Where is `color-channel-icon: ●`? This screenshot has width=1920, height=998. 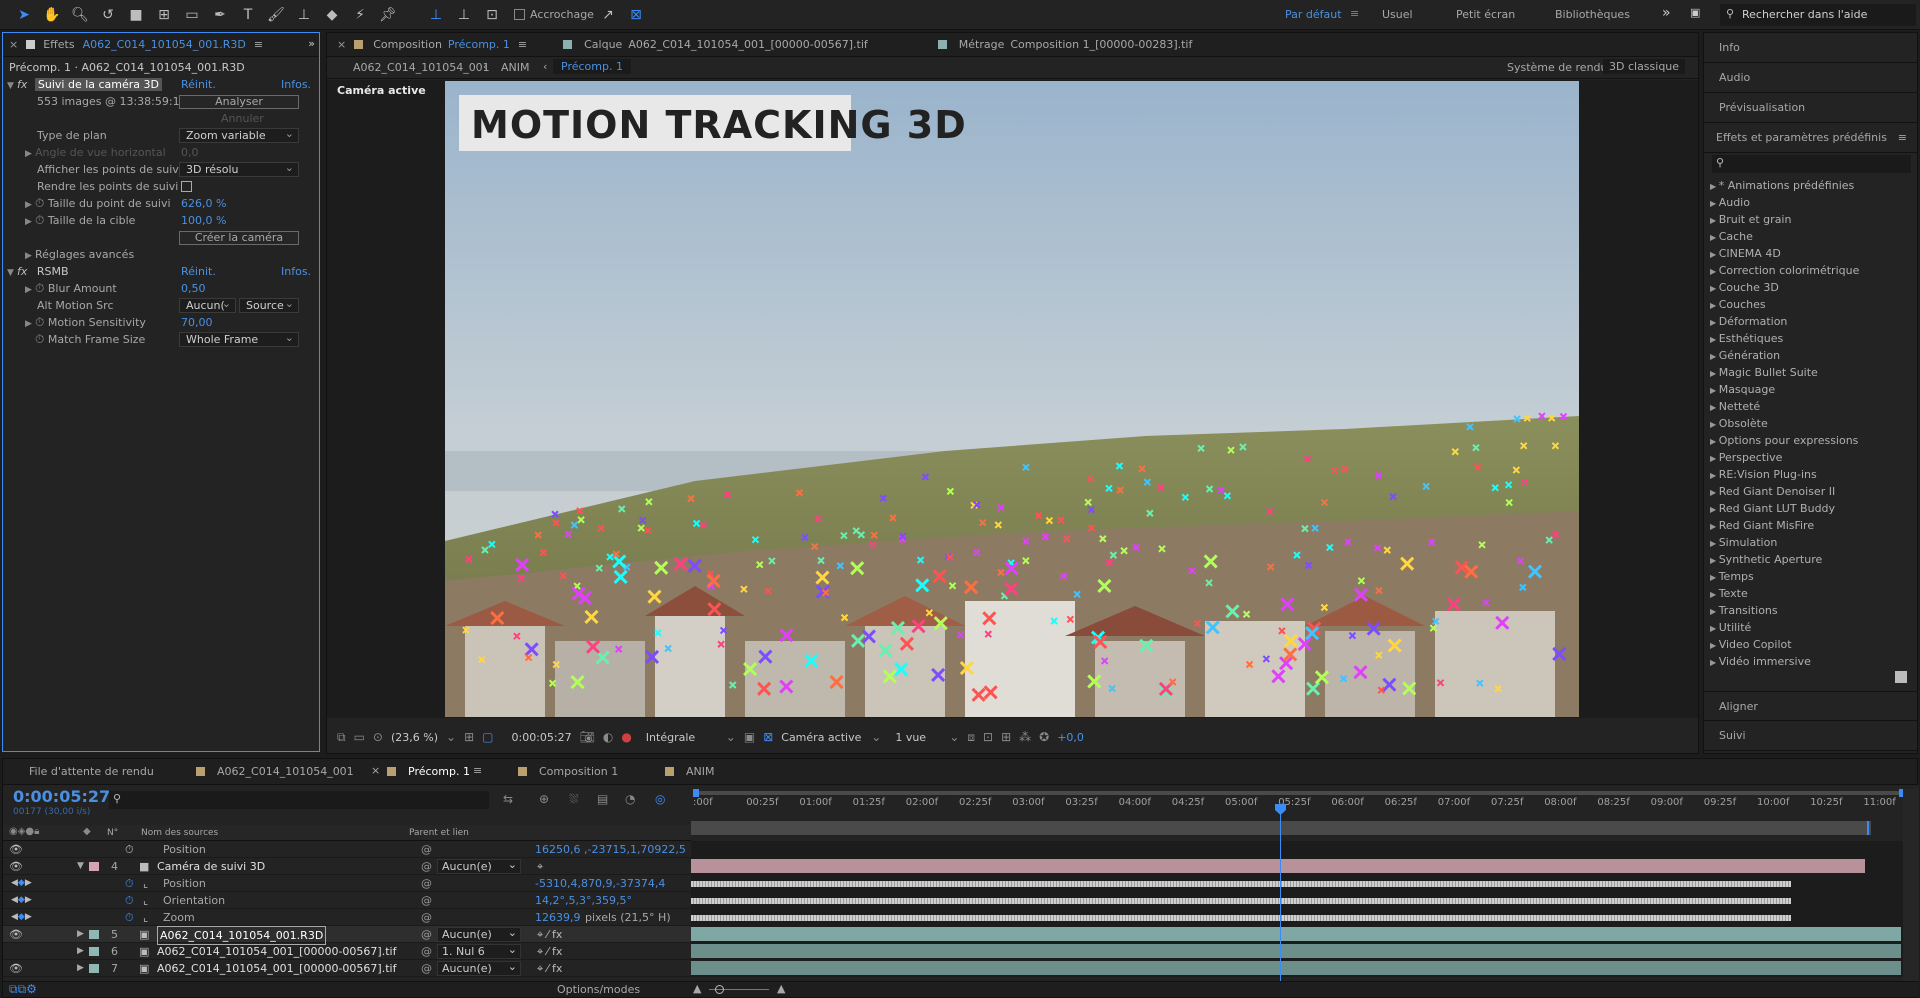 color-channel-icon: ● is located at coordinates (626, 737).